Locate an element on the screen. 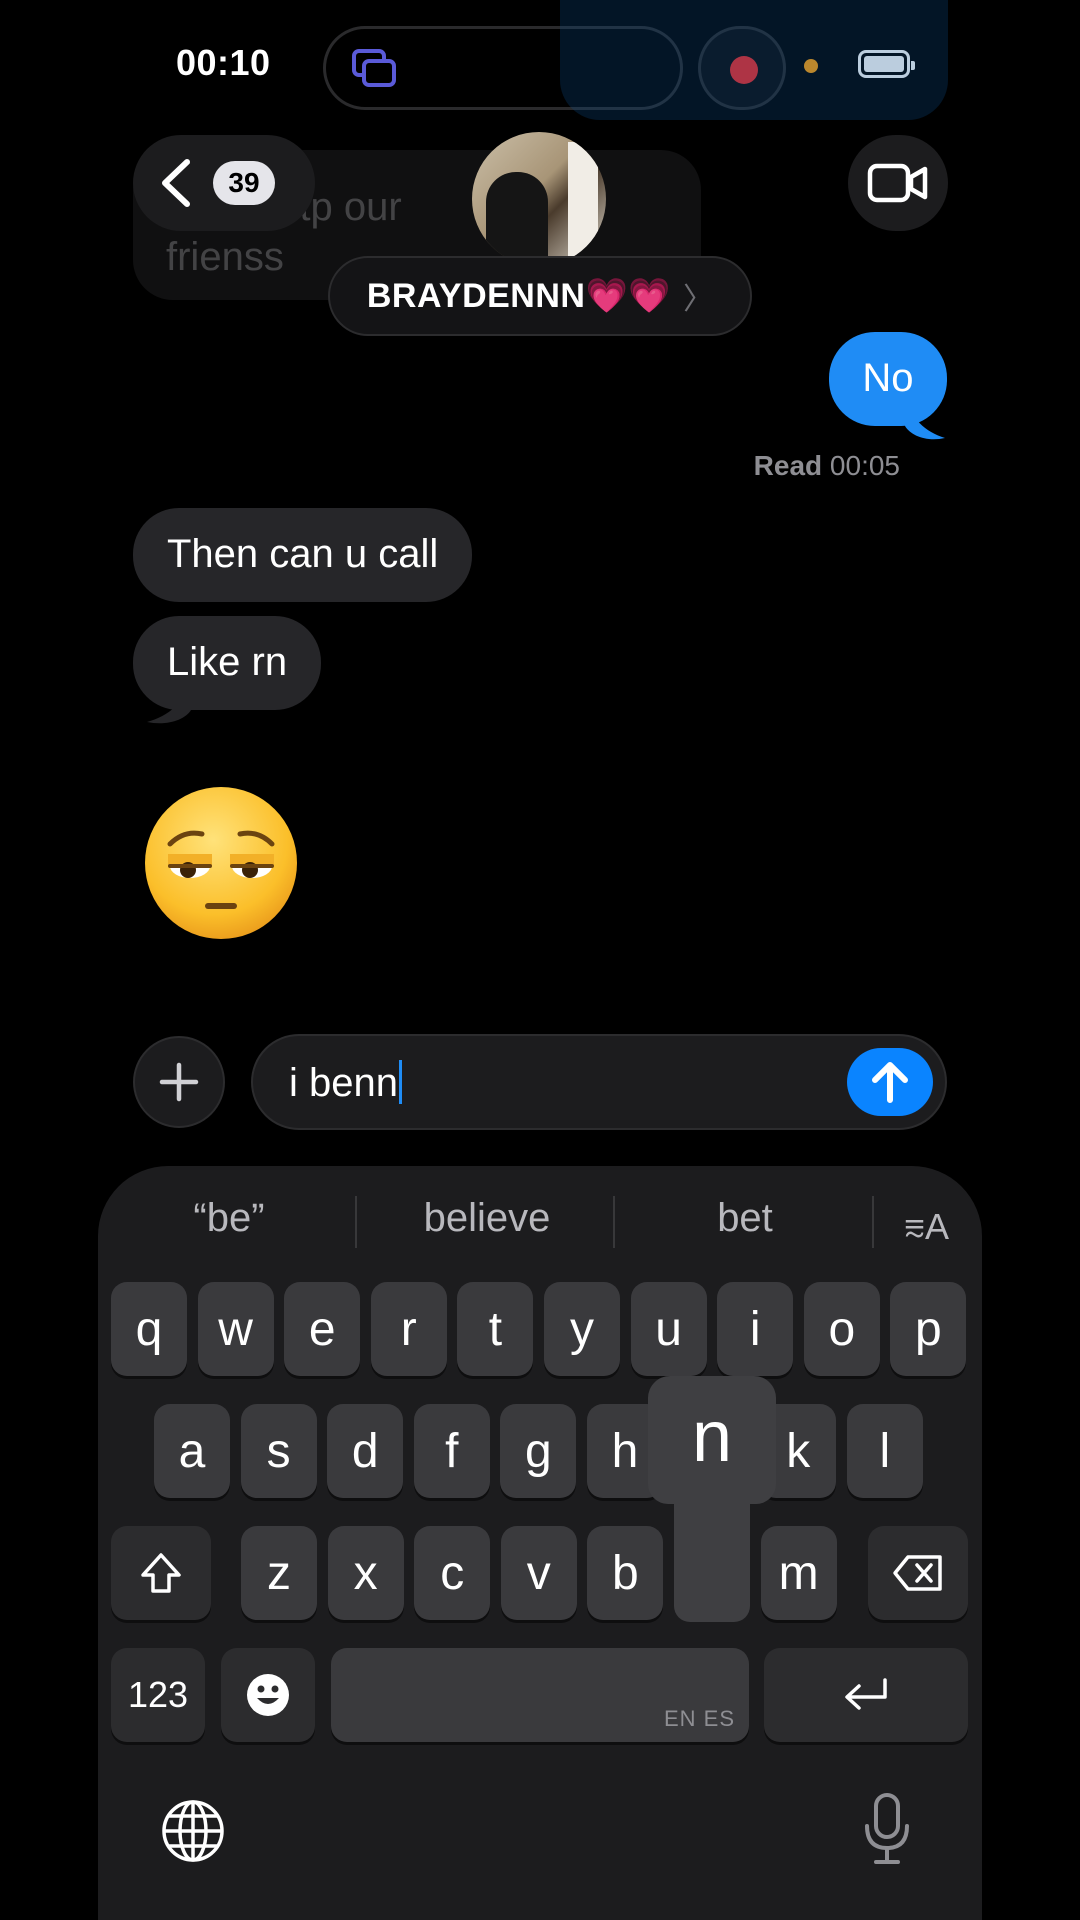 Image resolution: width=1080 pixels, height=1920 pixels. avatar-photo-door is located at coordinates (583, 204).